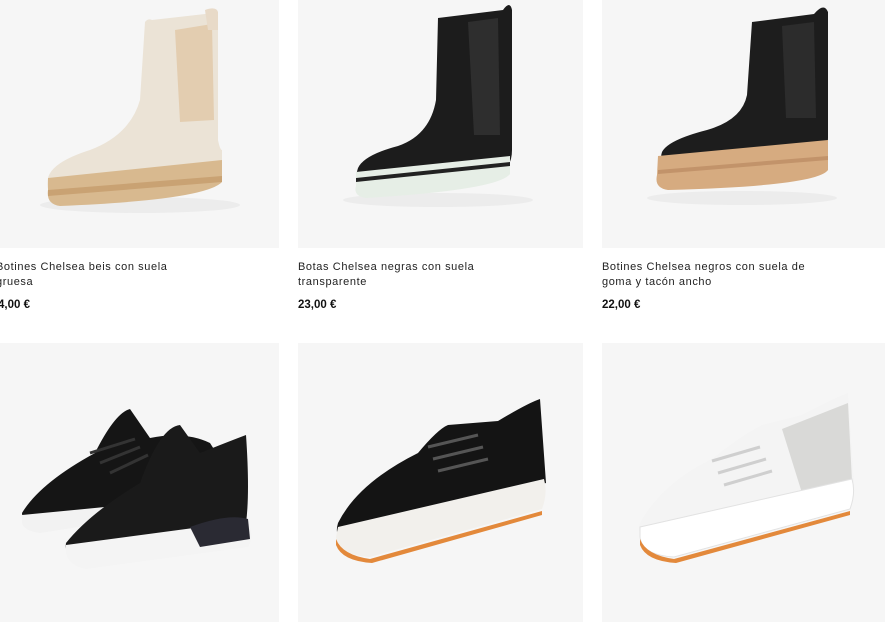 The image size is (885, 622). Describe the element at coordinates (317, 305) in the screenshot. I see `product-price: 23,00 €` at that location.